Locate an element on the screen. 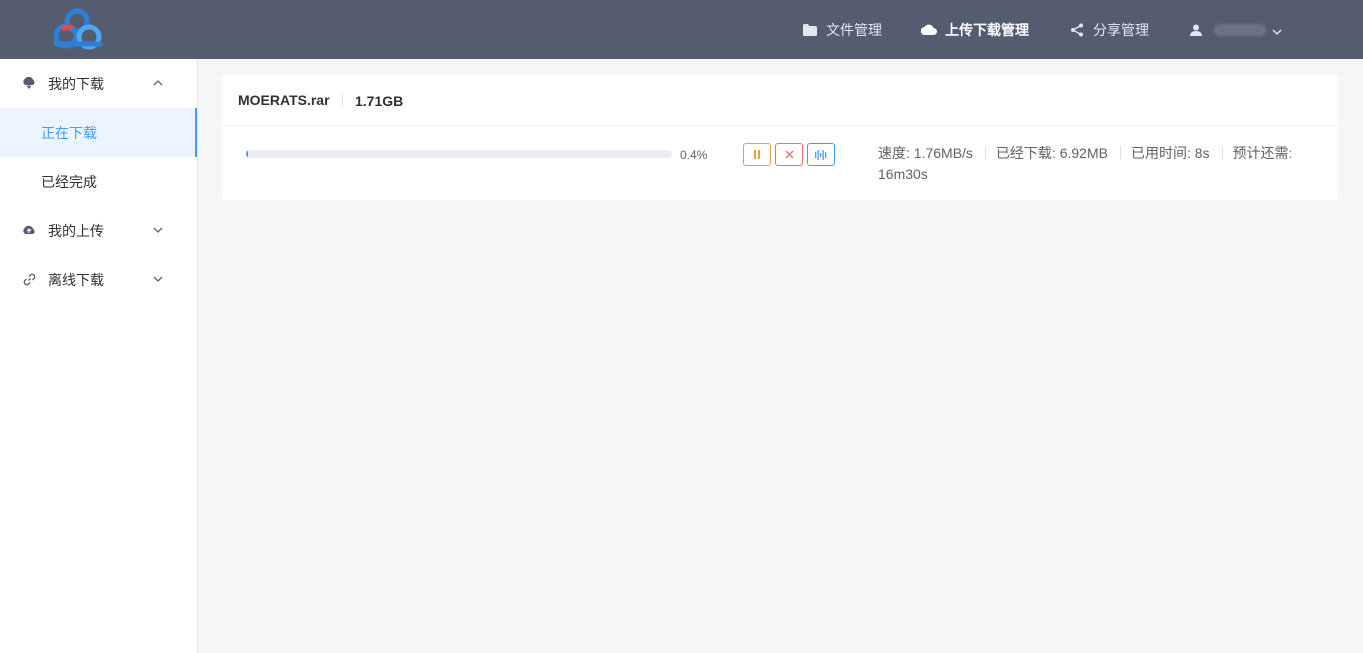  progress-percent: 0.4% is located at coordinates (694, 155).